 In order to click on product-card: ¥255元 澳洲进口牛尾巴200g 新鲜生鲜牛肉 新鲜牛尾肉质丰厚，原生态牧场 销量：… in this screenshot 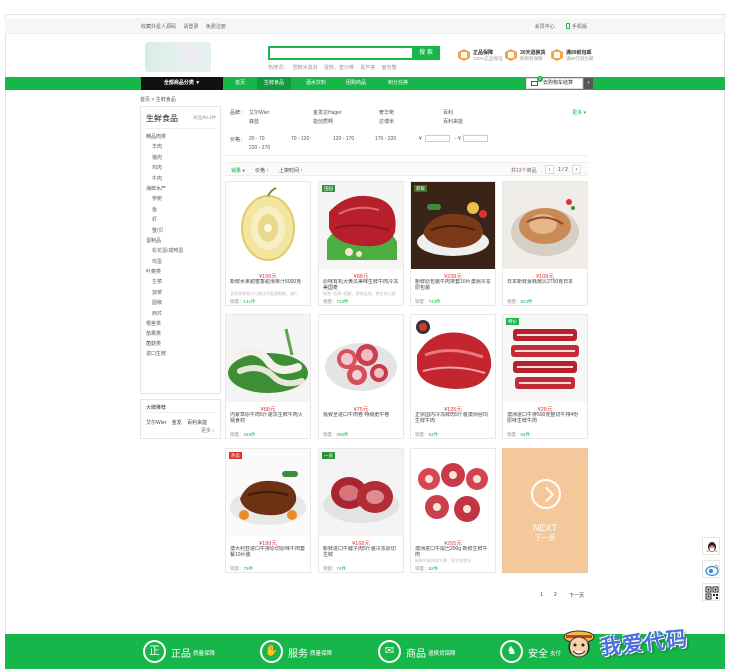, I will do `click(453, 510)`.